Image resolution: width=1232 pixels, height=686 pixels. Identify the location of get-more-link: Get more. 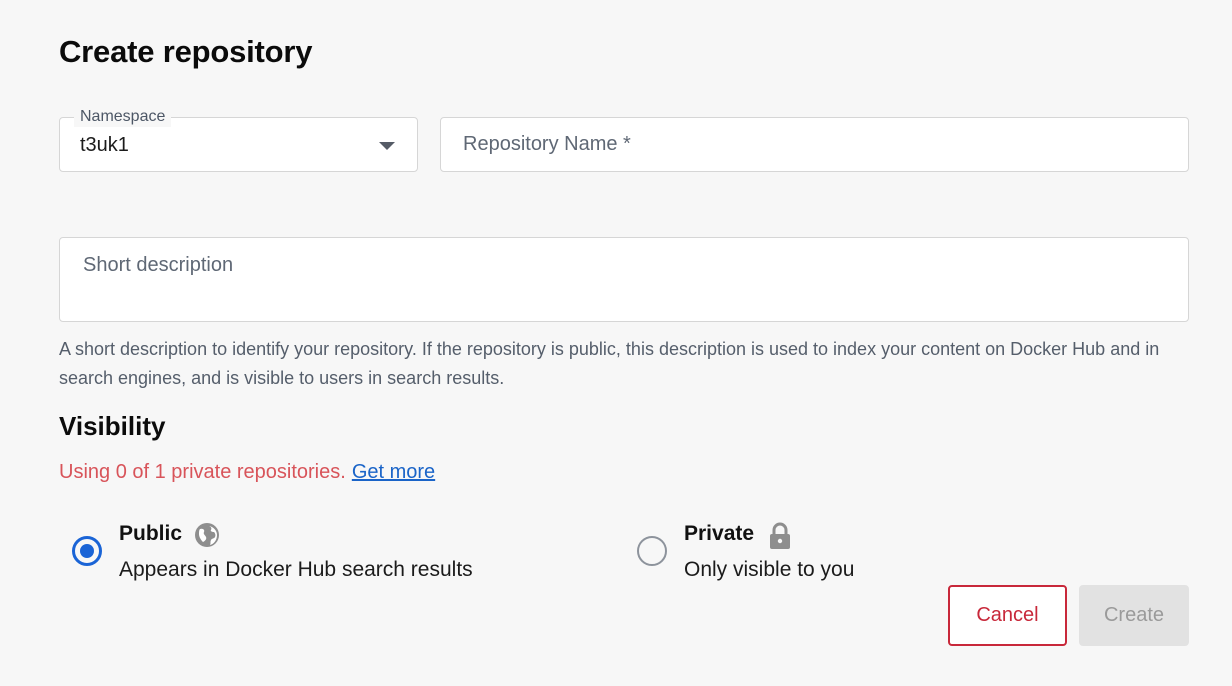
(393, 472).